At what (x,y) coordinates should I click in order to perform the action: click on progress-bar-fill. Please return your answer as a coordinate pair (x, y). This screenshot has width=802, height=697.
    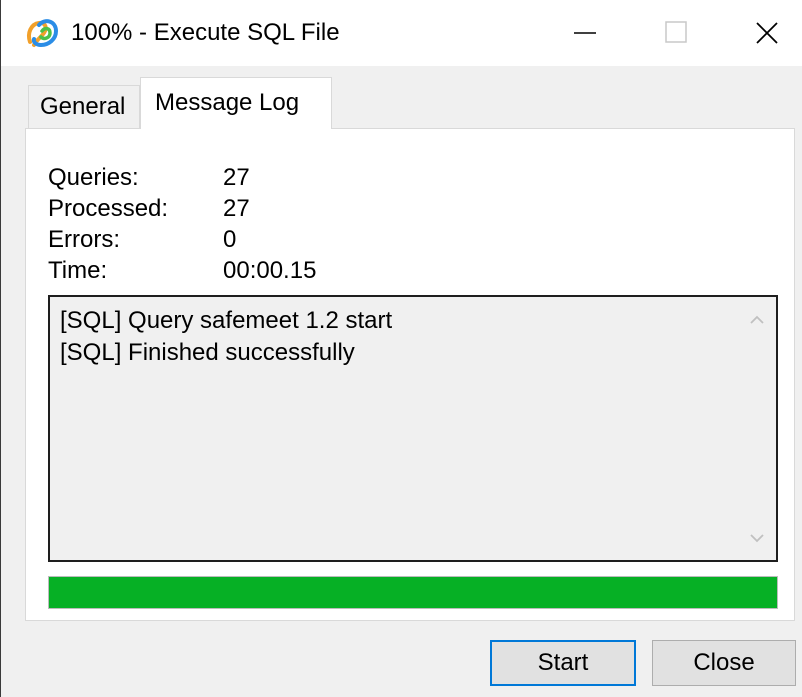
    Looking at the image, I should click on (413, 592).